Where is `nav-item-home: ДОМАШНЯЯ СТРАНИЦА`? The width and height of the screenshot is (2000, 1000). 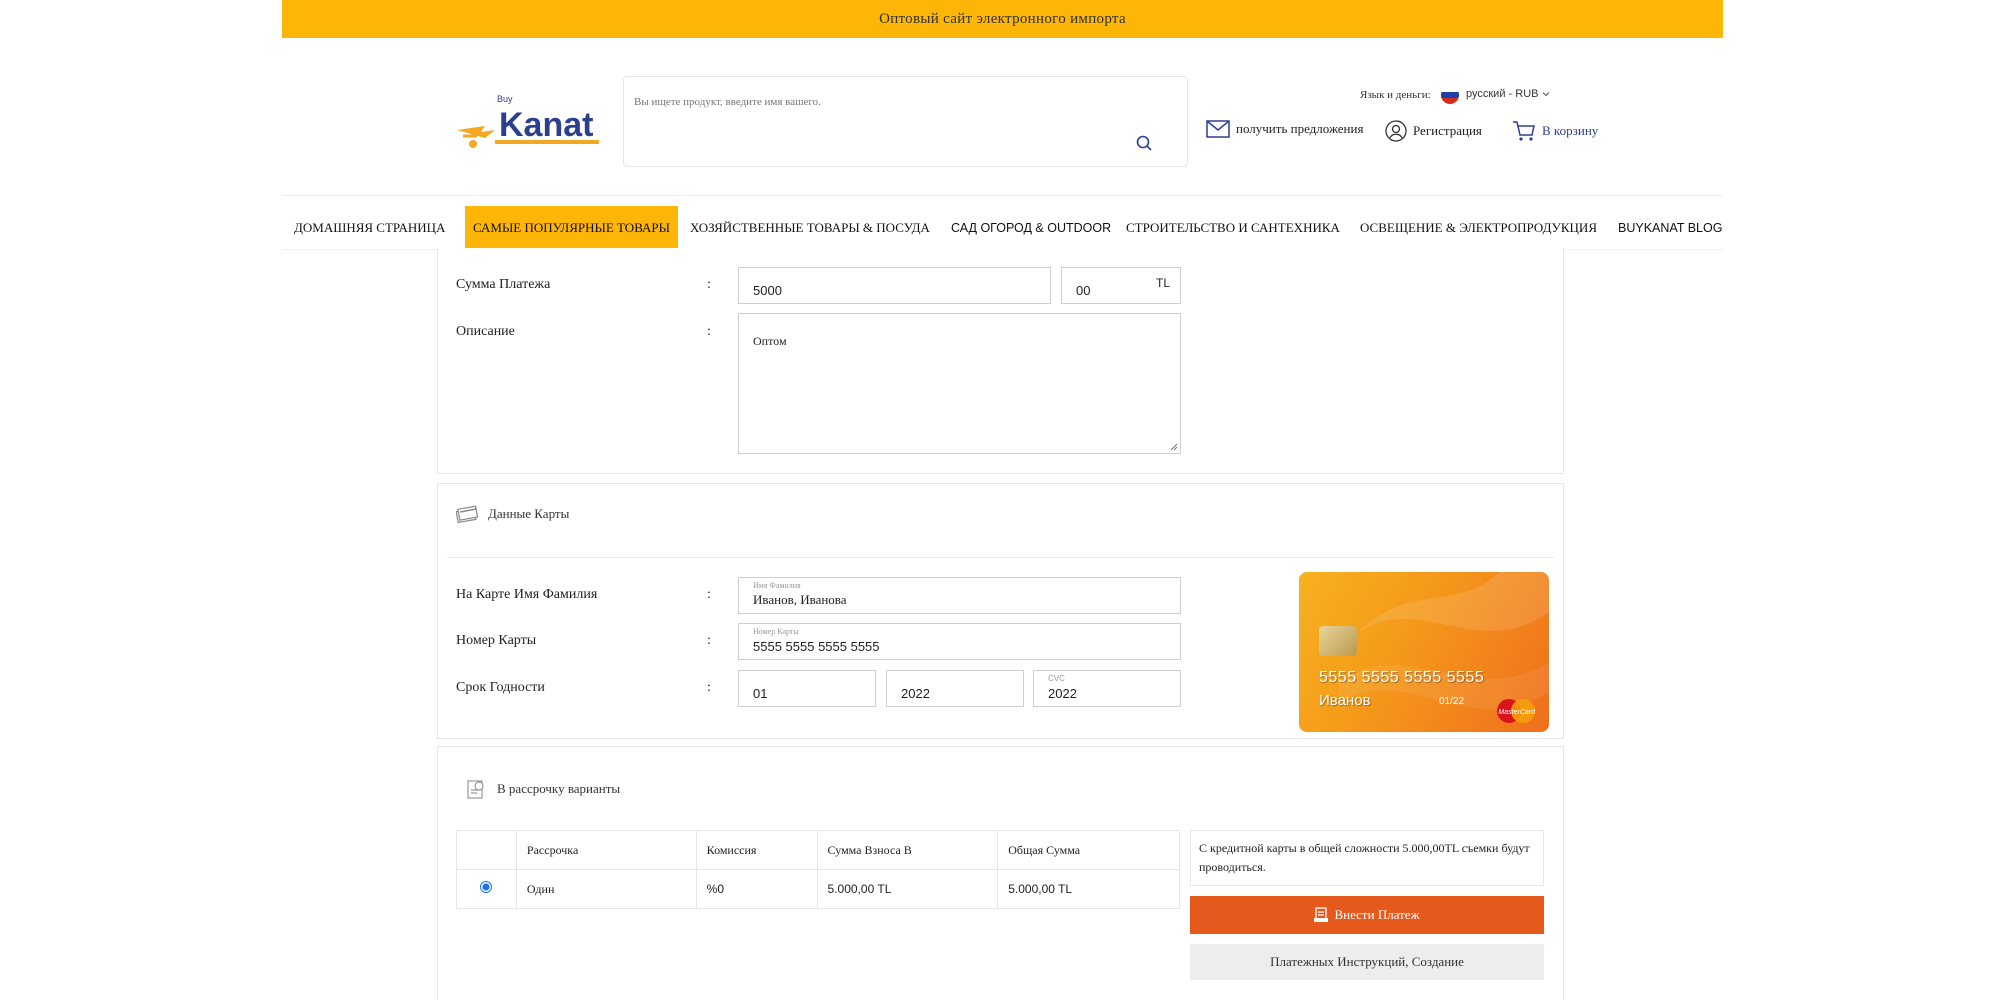 nav-item-home: ДОМАШНЯЯ СТРАНИЦА is located at coordinates (369, 227).